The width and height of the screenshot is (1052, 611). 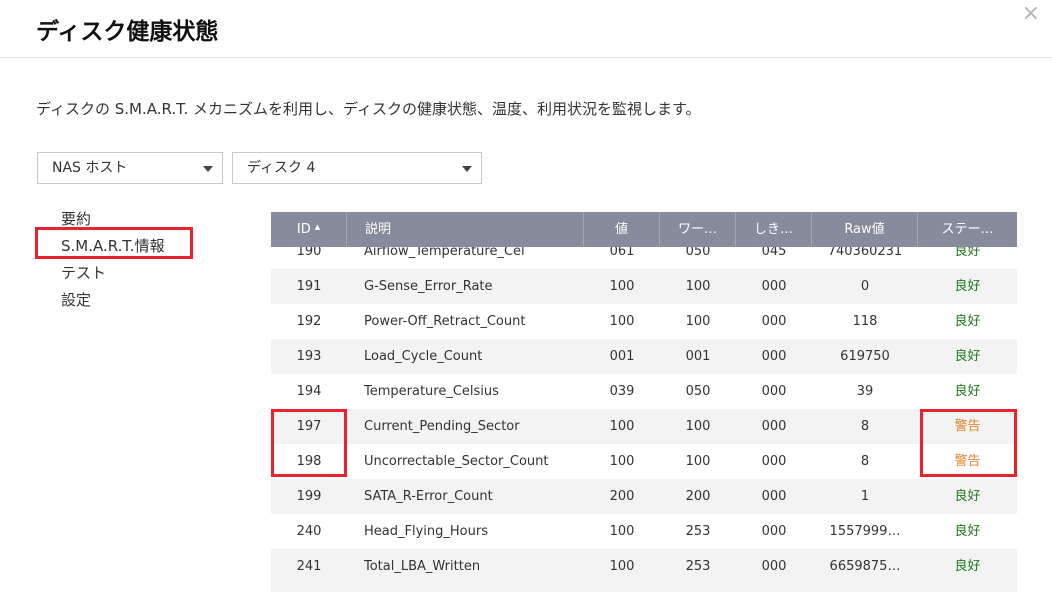 What do you see at coordinates (309, 391) in the screenshot?
I see `cell-id: 194` at bounding box center [309, 391].